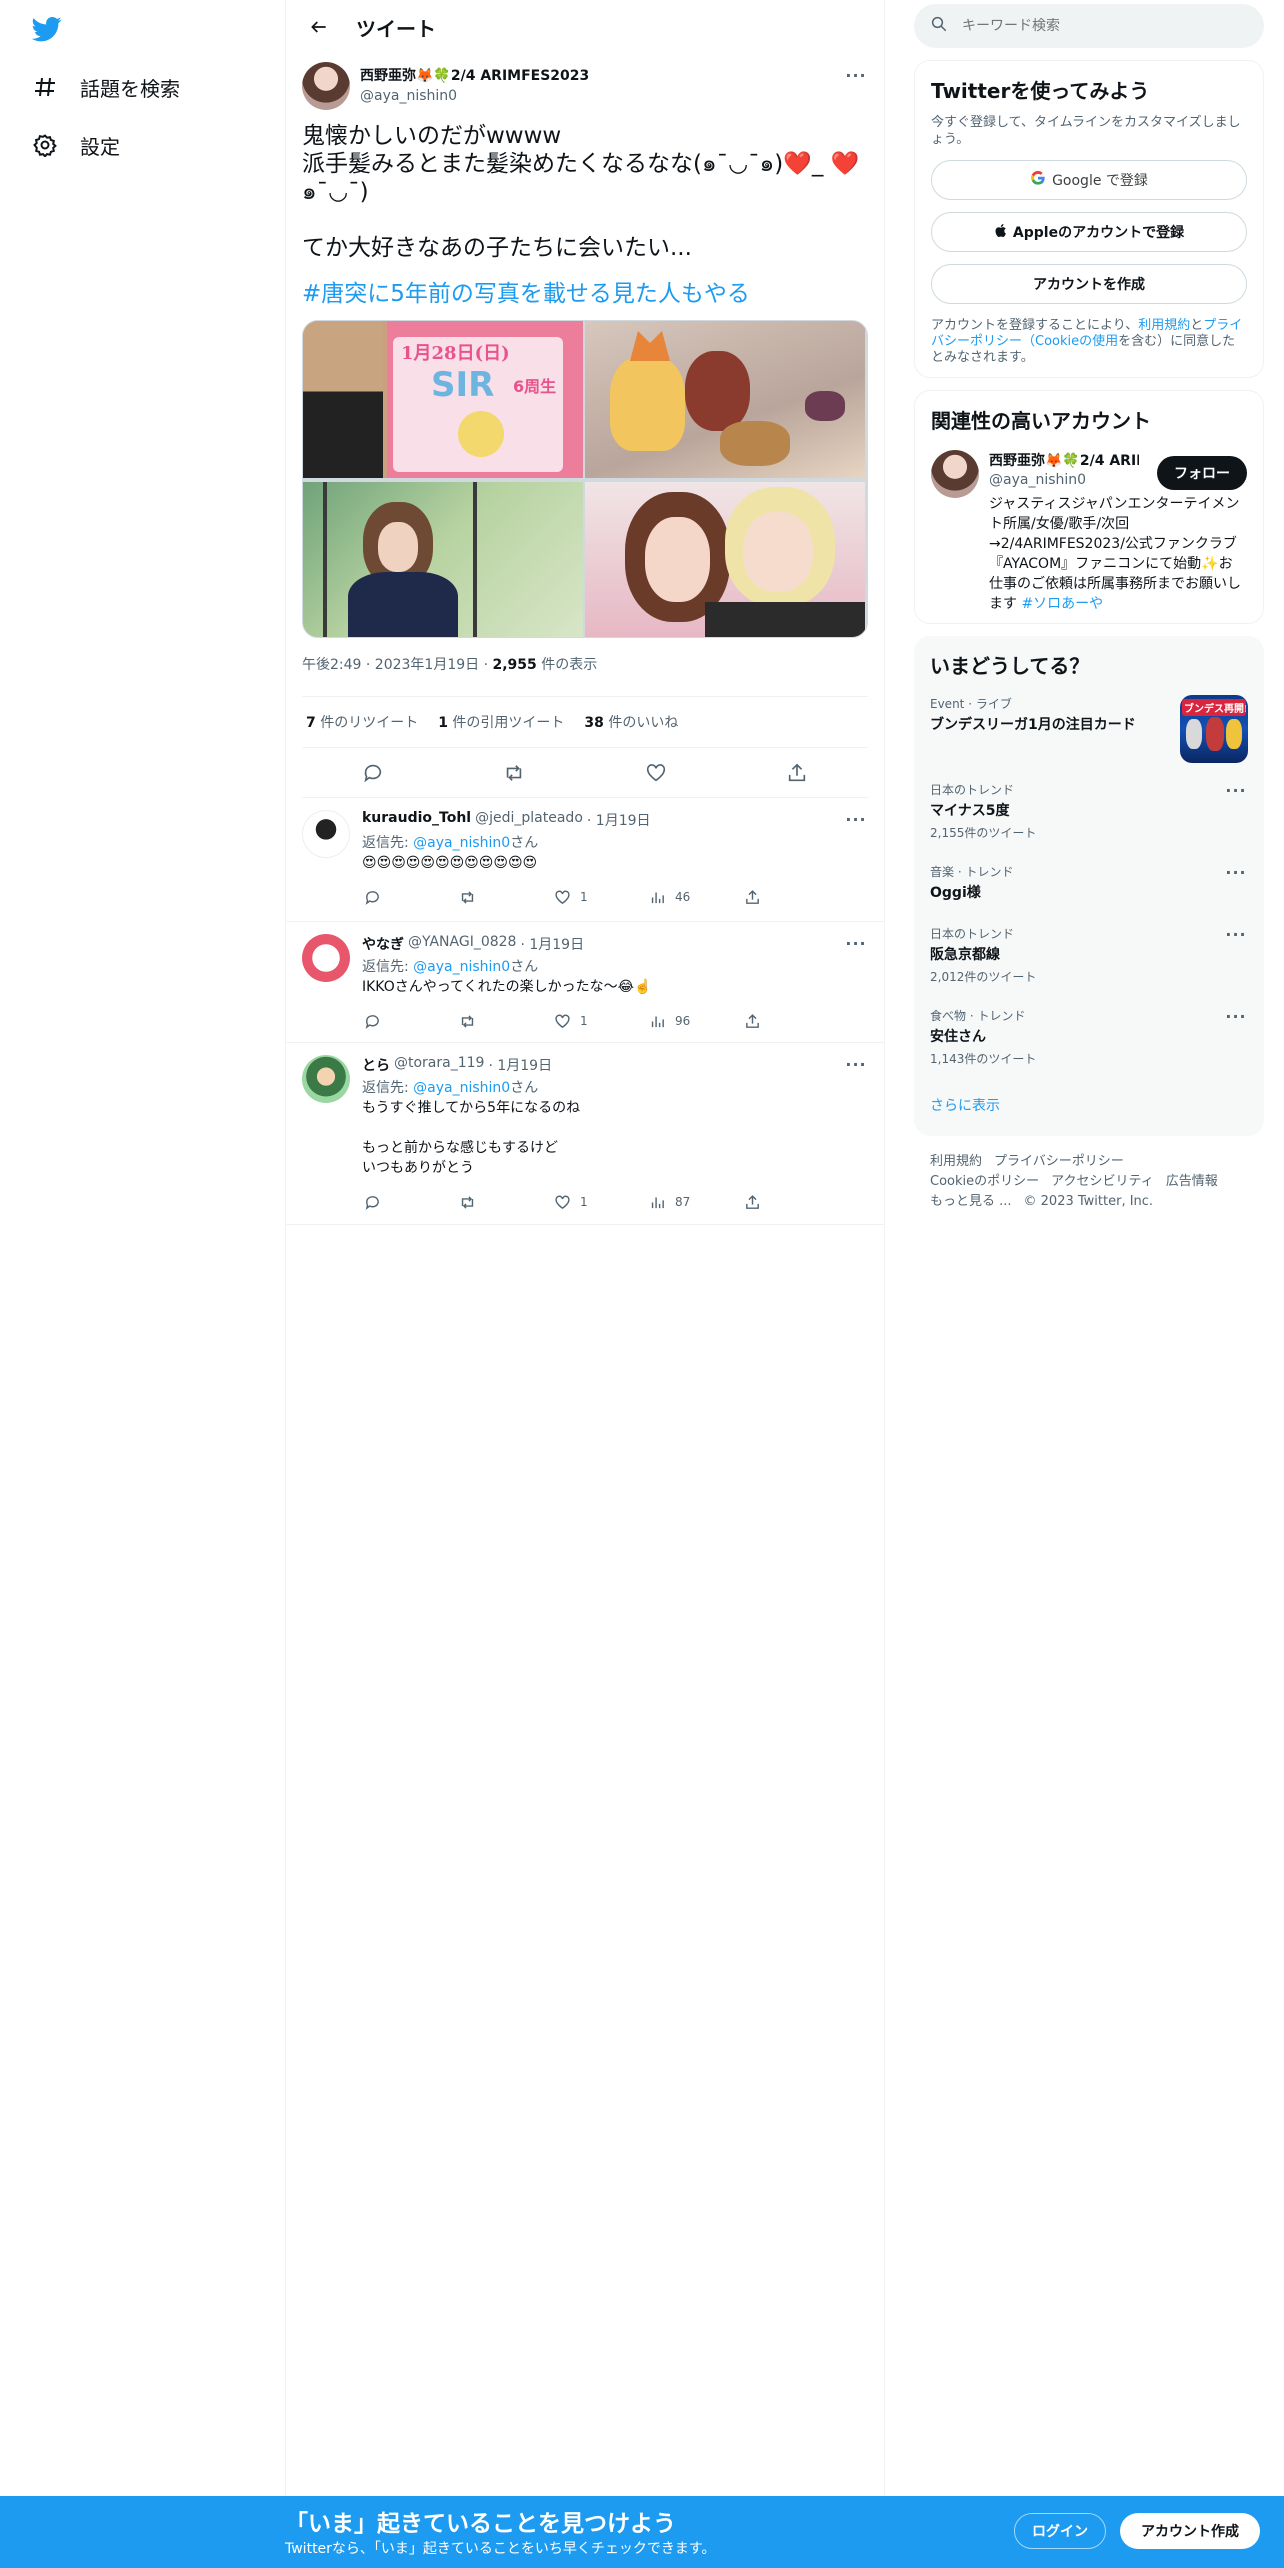 The image size is (1284, 2568). Describe the element at coordinates (373, 773) in the screenshot. I see `reply-icon` at that location.